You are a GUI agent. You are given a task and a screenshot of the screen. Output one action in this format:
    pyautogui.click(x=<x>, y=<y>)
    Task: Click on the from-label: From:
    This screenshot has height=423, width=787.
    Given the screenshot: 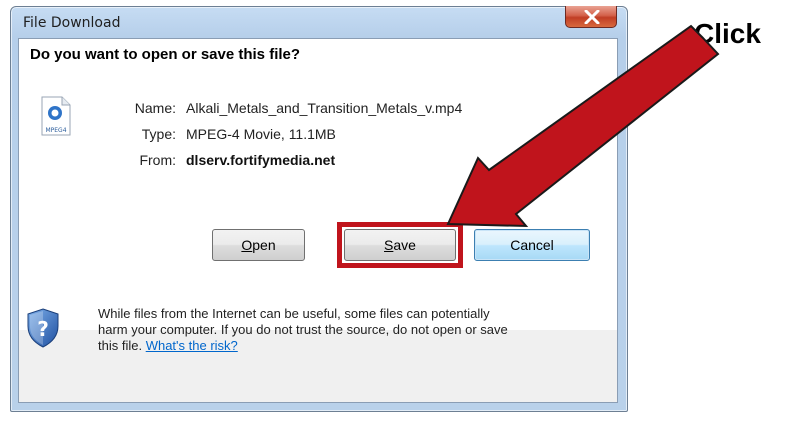 What is the action you would take?
    pyautogui.click(x=157, y=160)
    